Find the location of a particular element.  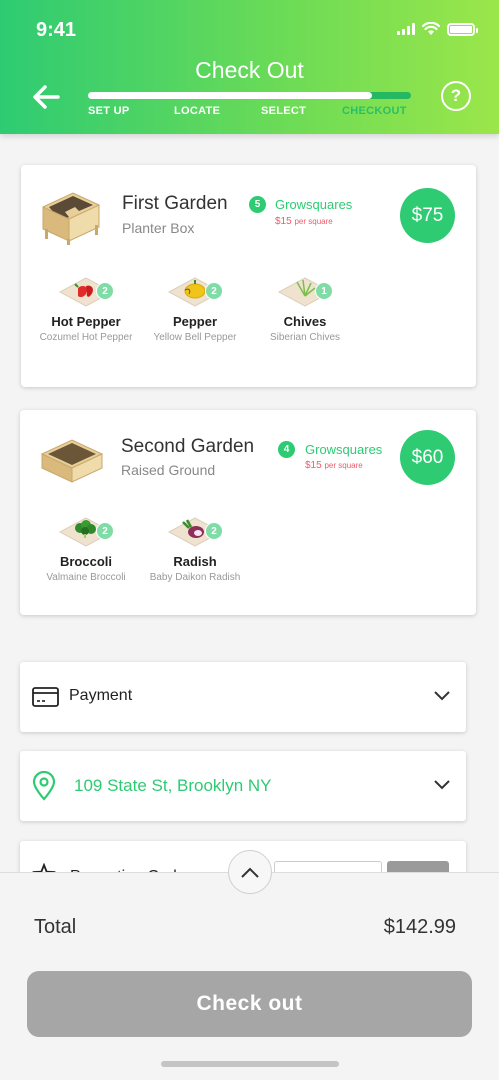

plant-item: 2 Pepper Yellow Bell Pepper is located at coordinates (195, 306).